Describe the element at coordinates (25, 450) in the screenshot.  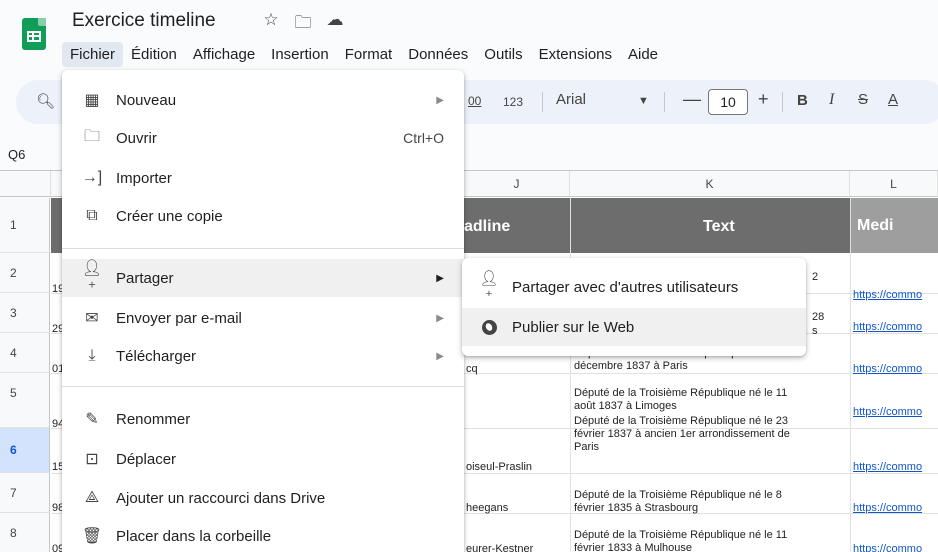
I see `row-header-selected: 6` at that location.